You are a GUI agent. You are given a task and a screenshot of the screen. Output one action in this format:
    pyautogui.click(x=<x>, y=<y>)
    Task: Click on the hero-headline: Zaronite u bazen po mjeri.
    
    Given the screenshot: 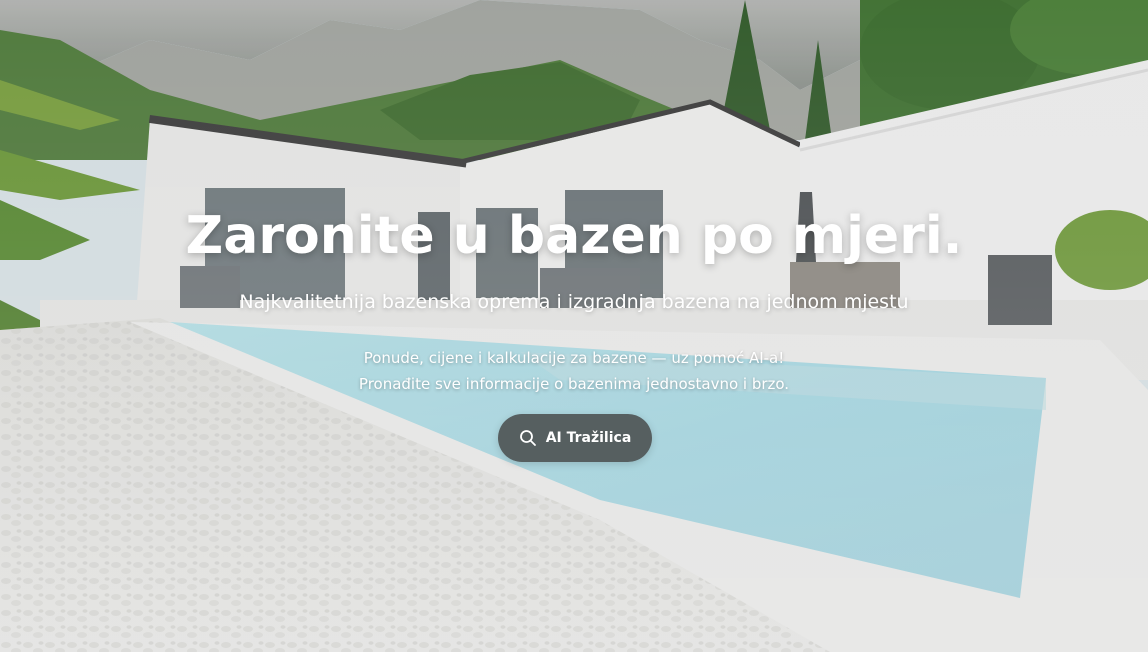 What is the action you would take?
    pyautogui.click(x=574, y=236)
    